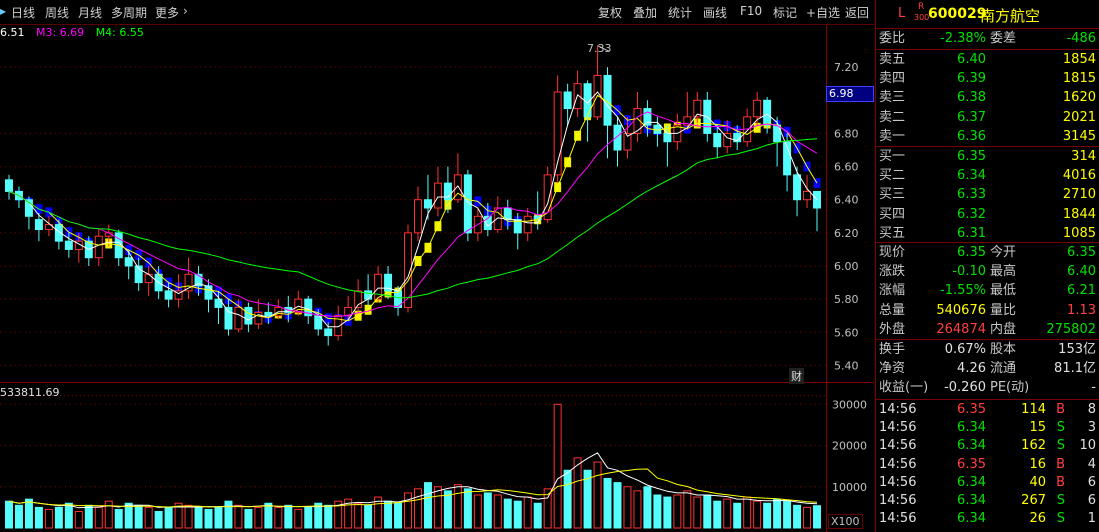  Describe the element at coordinates (971, 156) in the screenshot. I see `bid-price: 6.35` at that location.